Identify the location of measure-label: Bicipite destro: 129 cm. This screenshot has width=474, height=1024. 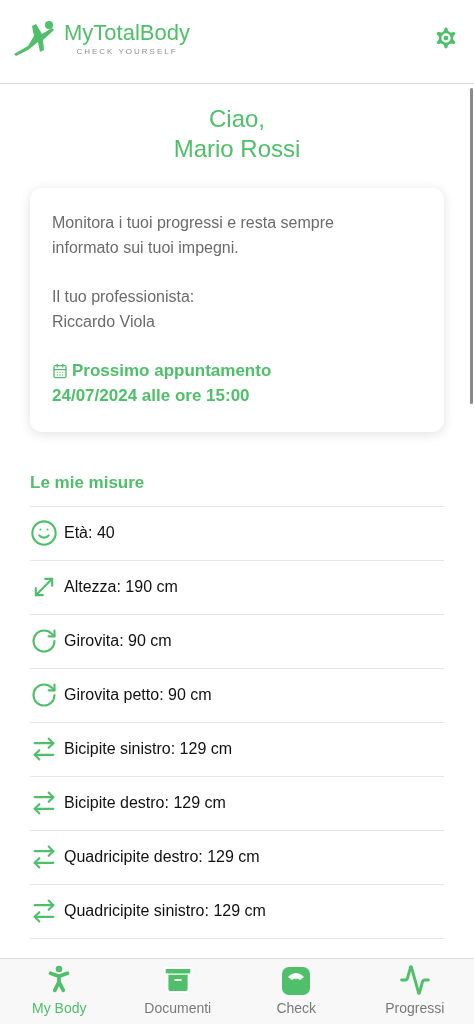
(145, 803).